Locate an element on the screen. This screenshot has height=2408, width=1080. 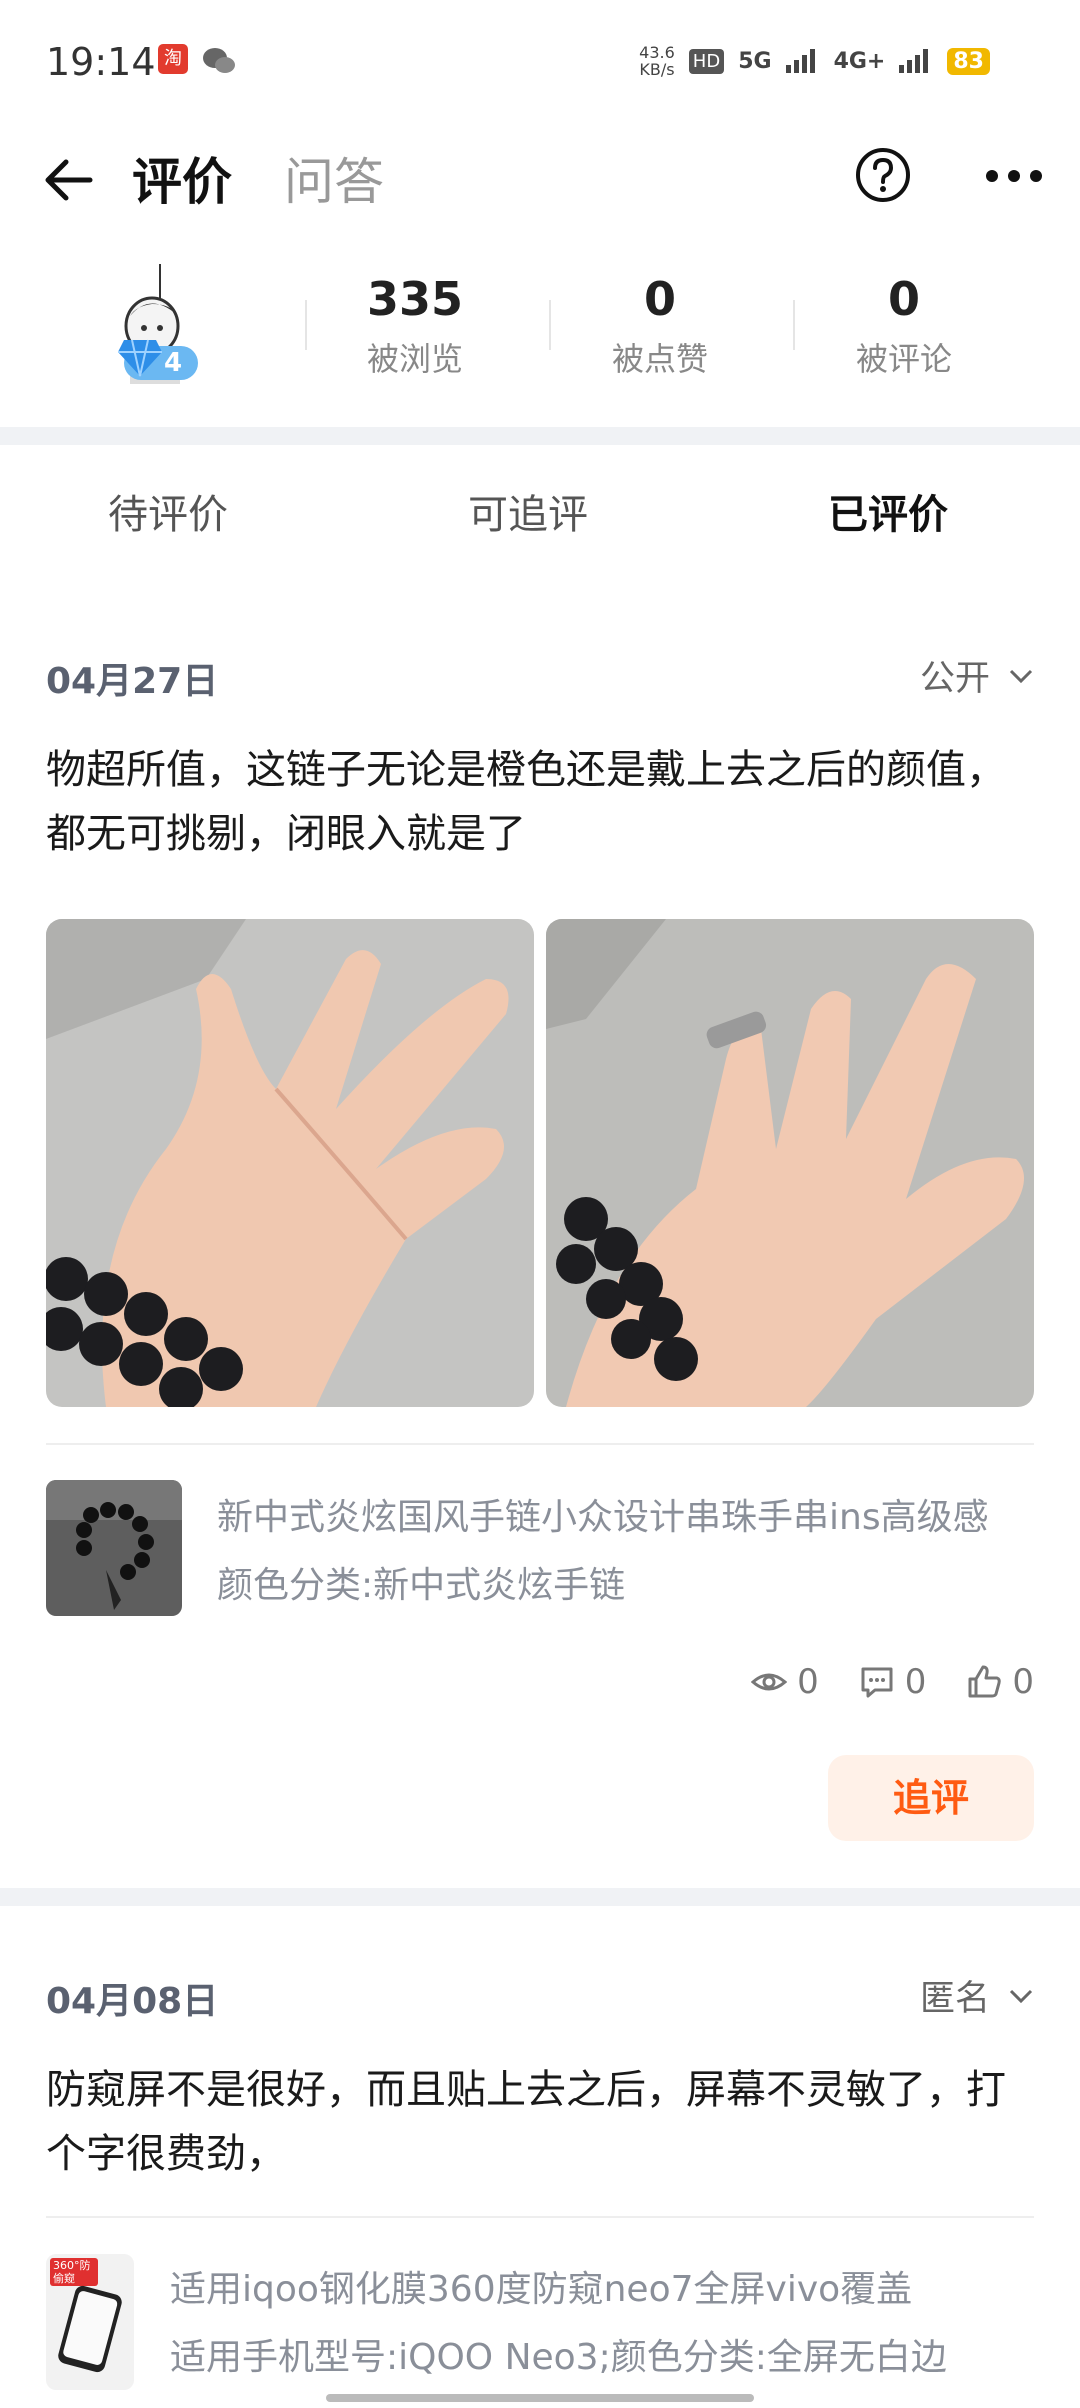
review-text: 防窥屏不是很好，而且贴上去之后，屏幕不灵敏了，打个字很费劲， is located at coordinates (526, 2122).